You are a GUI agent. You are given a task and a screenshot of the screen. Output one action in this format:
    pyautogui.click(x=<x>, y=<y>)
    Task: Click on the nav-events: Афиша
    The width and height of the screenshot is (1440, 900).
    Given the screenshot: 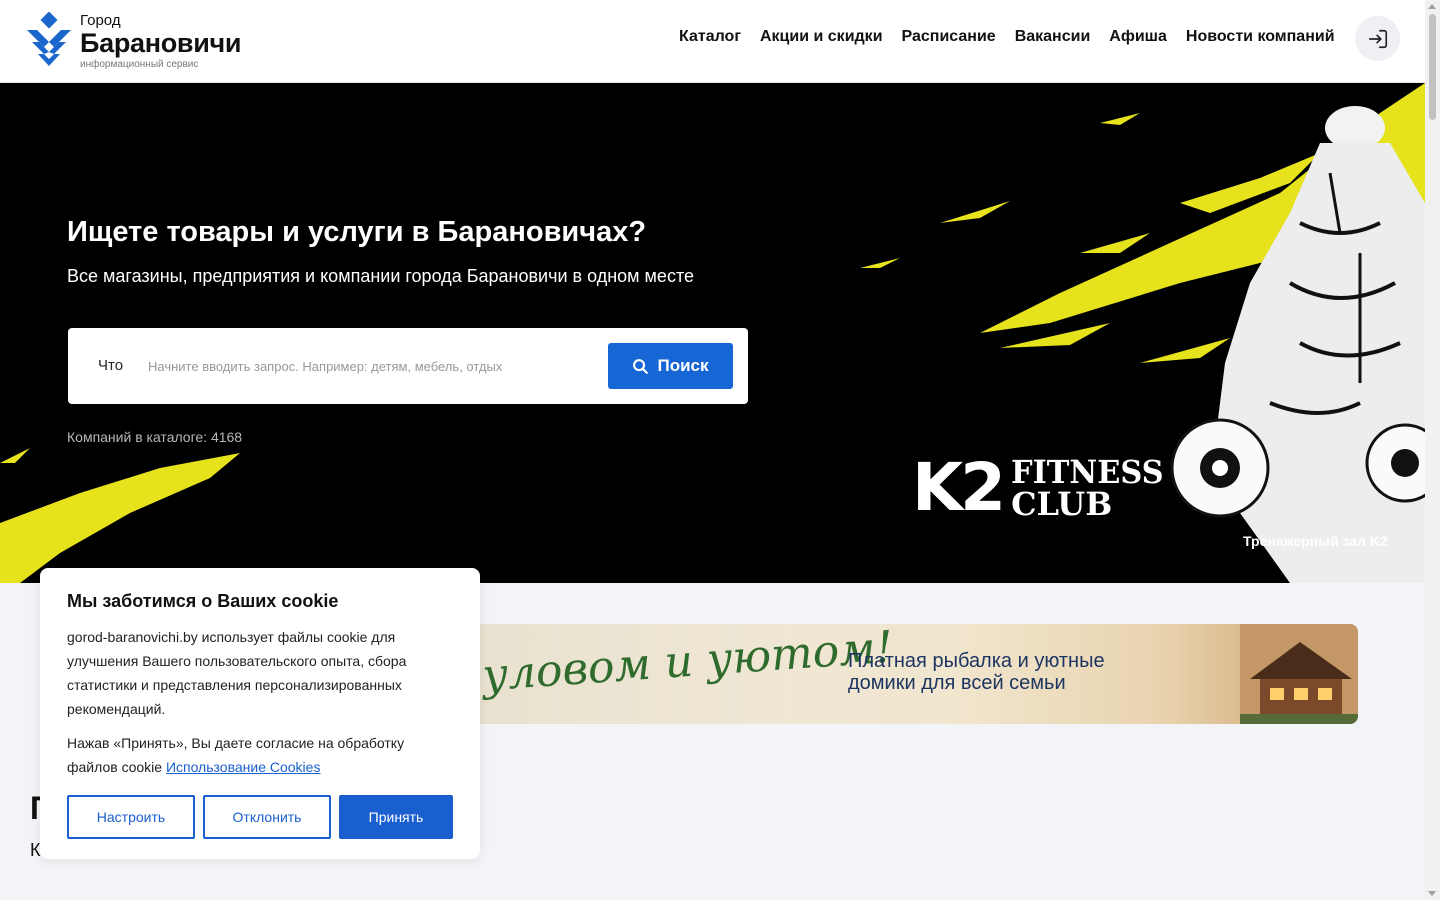 What is the action you would take?
    pyautogui.click(x=1138, y=37)
    